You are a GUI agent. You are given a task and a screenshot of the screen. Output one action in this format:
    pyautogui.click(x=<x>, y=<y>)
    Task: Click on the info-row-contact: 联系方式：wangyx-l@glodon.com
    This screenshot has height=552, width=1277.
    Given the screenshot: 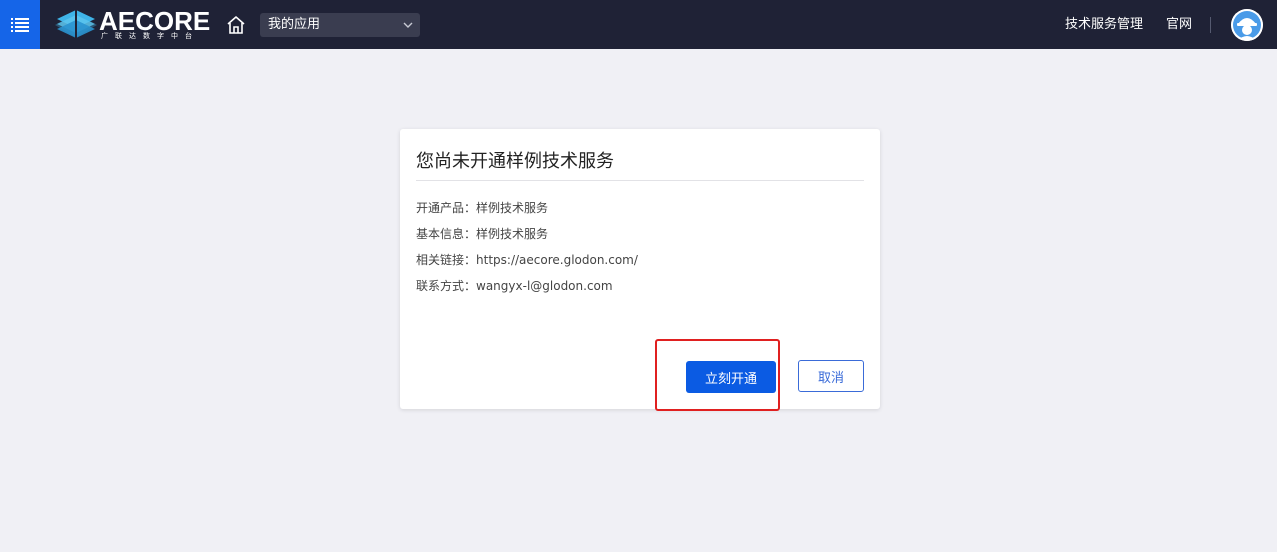 What is the action you would take?
    pyautogui.click(x=514, y=285)
    